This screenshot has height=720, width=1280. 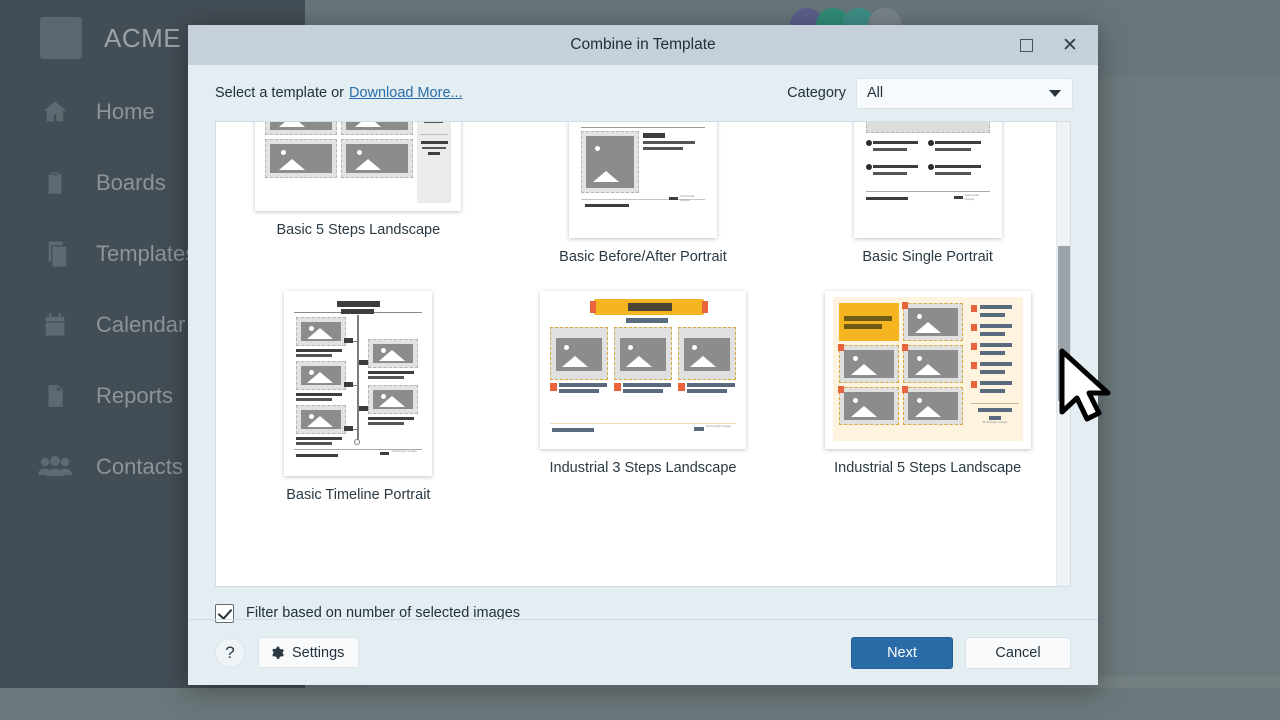 I want to click on home-icon, so click(x=55, y=112).